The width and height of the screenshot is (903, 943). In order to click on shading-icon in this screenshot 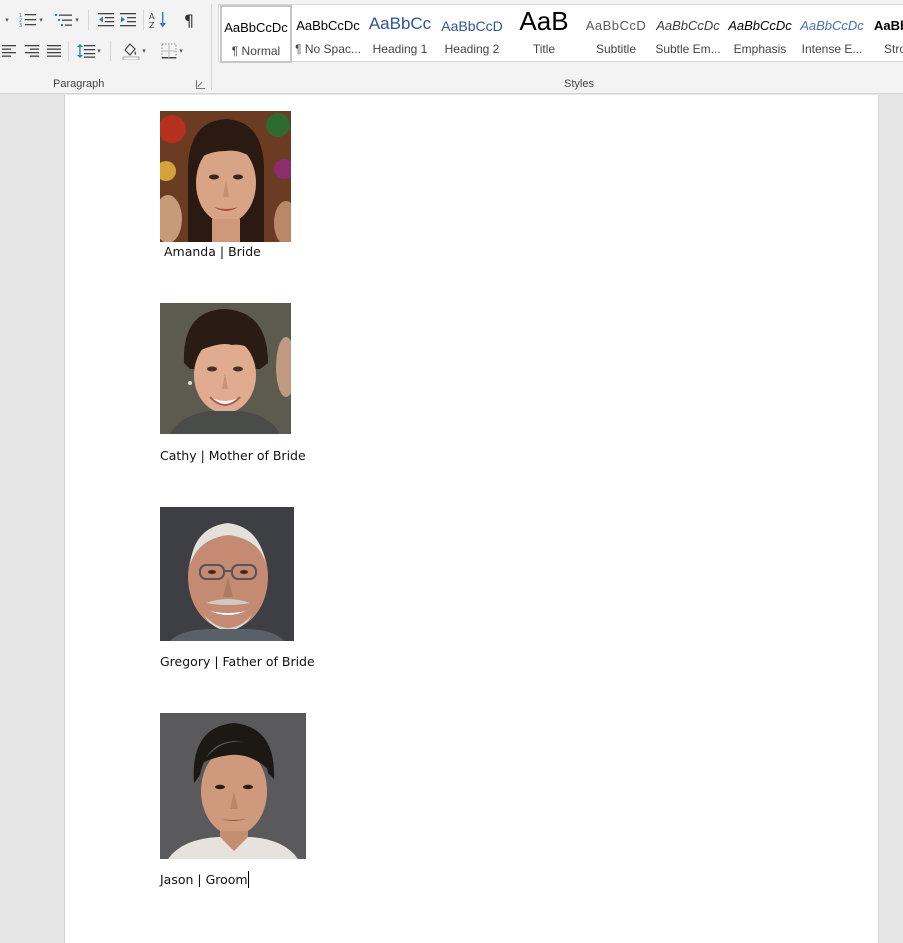, I will do `click(131, 51)`.